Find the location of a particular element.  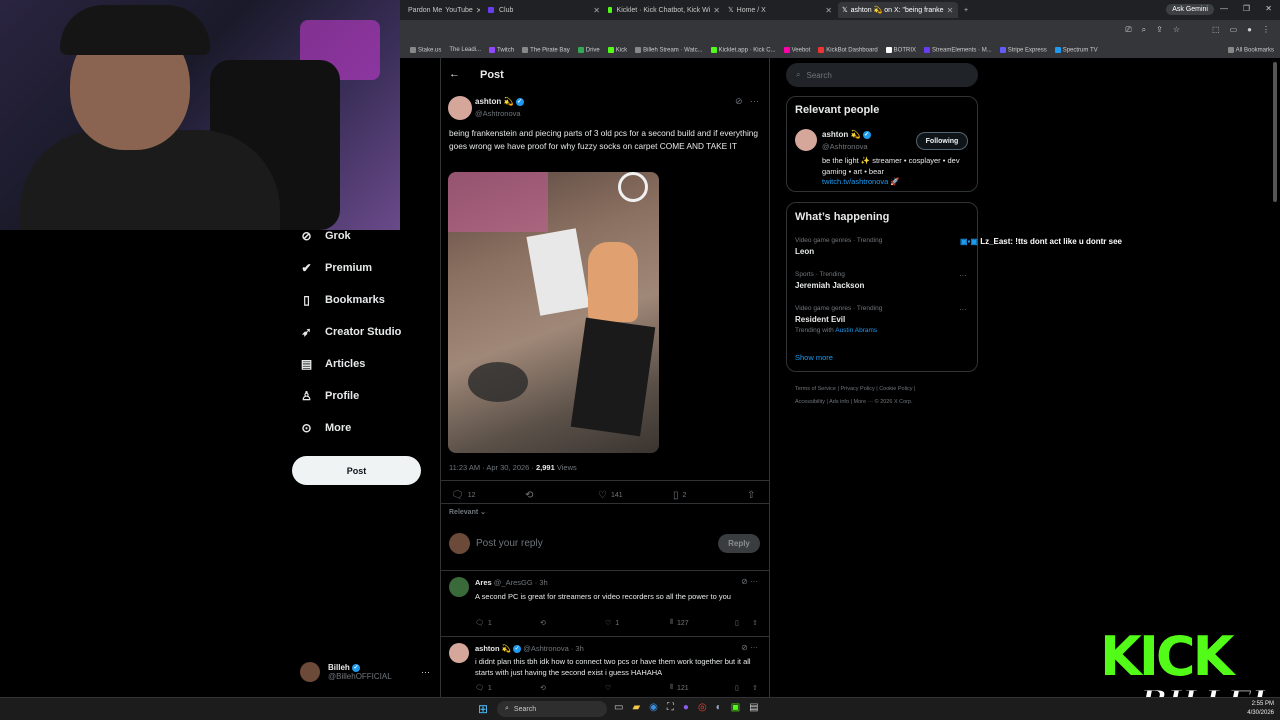

footer-link: Terms of Service is located at coordinates (815, 389).